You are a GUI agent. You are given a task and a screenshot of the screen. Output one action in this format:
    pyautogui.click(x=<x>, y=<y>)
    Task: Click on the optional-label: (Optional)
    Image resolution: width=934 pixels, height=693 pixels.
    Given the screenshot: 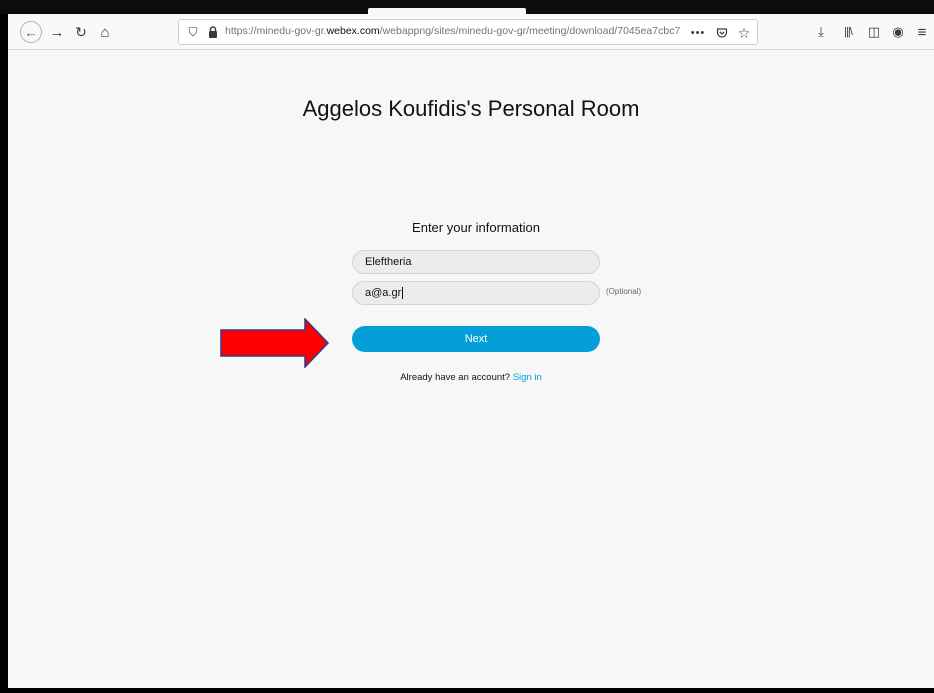 What is the action you would take?
    pyautogui.click(x=624, y=291)
    